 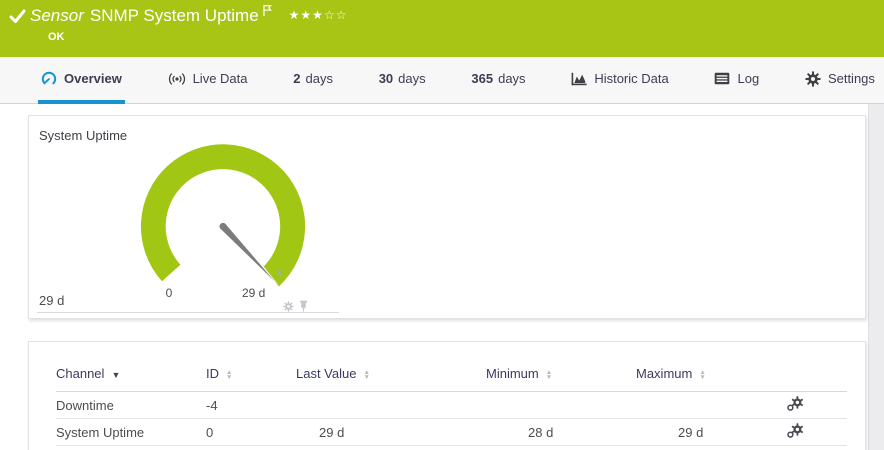 I want to click on column-header-id: ID ▲ ▼, so click(x=251, y=379).